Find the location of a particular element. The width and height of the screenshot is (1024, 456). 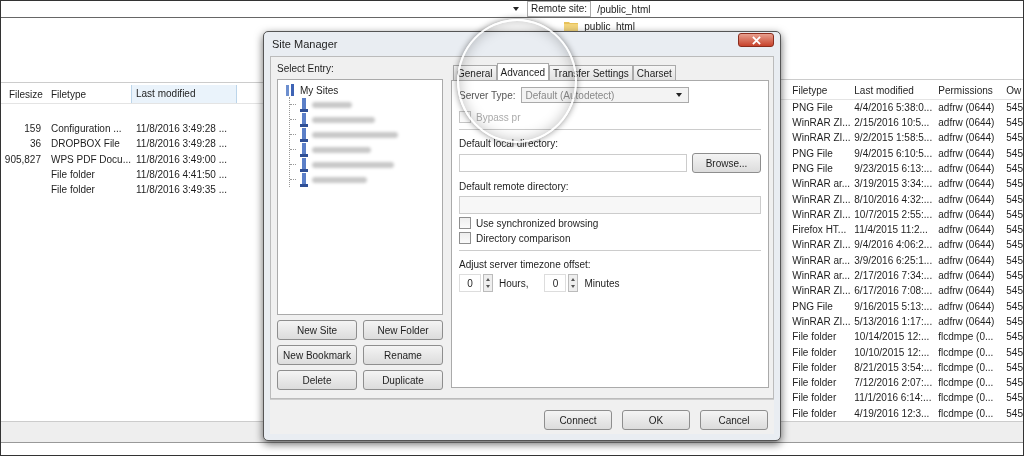

server-type-label: Server Type: is located at coordinates (487, 95).